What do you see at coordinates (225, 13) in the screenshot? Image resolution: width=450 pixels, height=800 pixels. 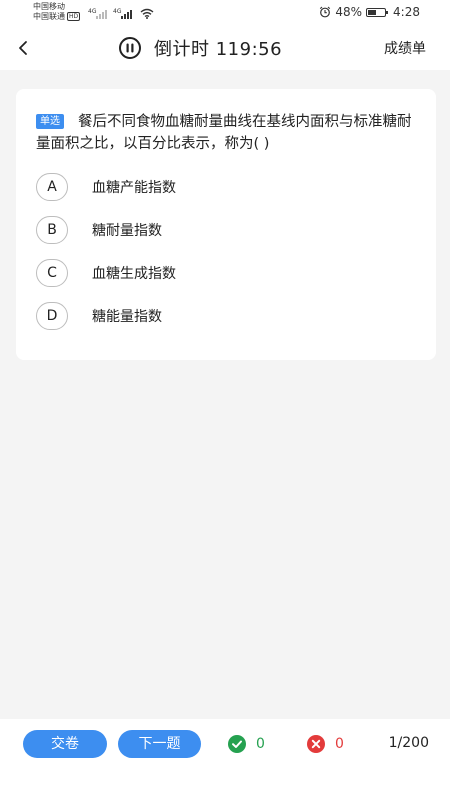 I see `status-bar: 中国移动 中国联通 HD 4G 4G 48% 4:28` at bounding box center [225, 13].